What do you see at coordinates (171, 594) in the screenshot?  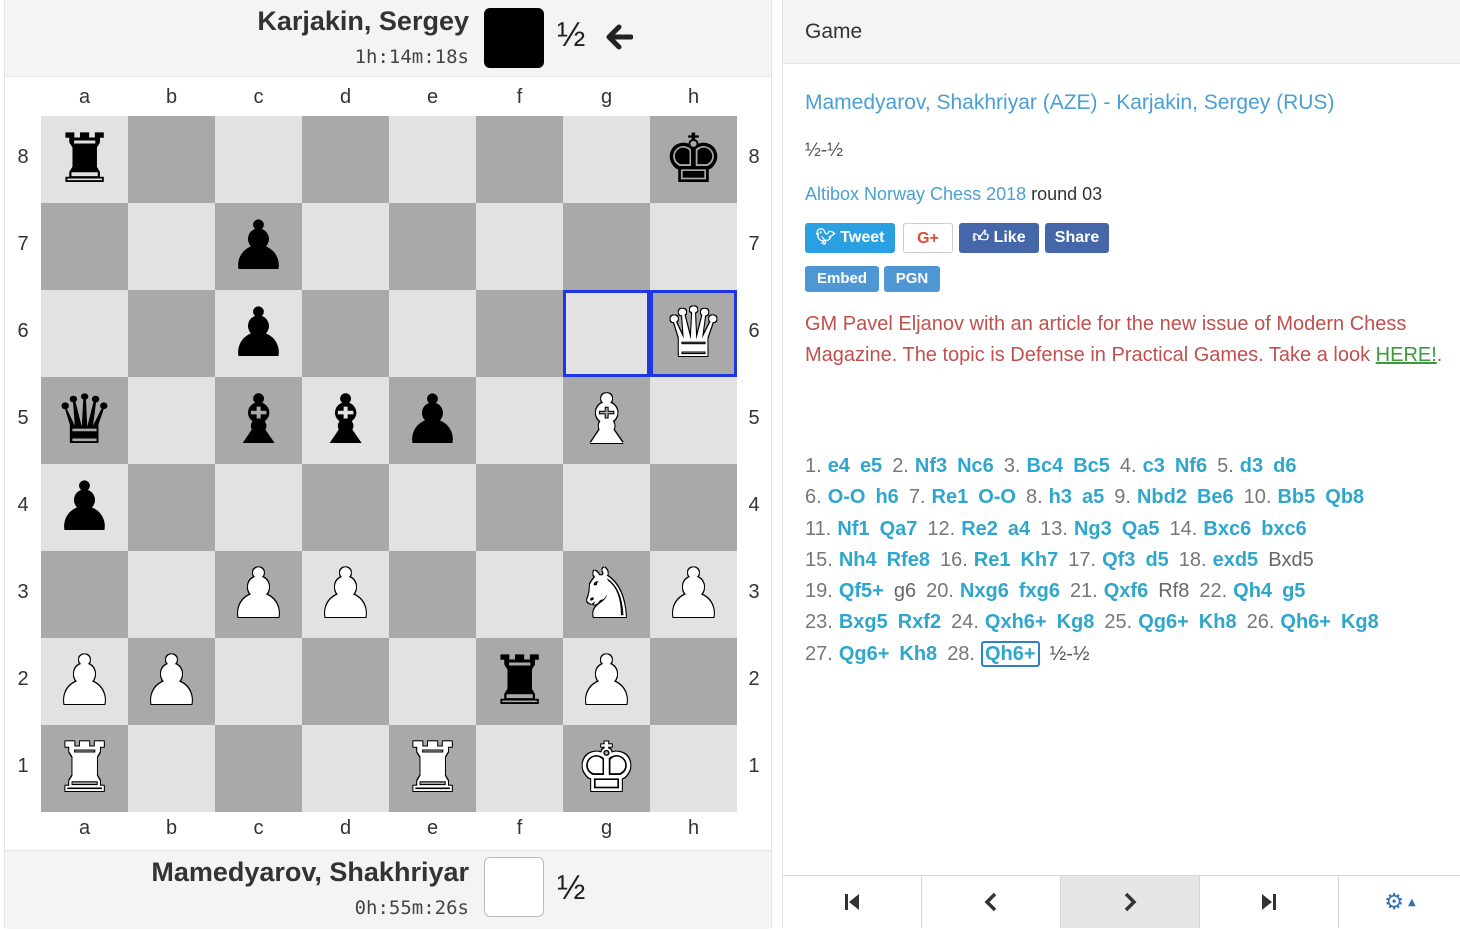 I see `square-b3` at bounding box center [171, 594].